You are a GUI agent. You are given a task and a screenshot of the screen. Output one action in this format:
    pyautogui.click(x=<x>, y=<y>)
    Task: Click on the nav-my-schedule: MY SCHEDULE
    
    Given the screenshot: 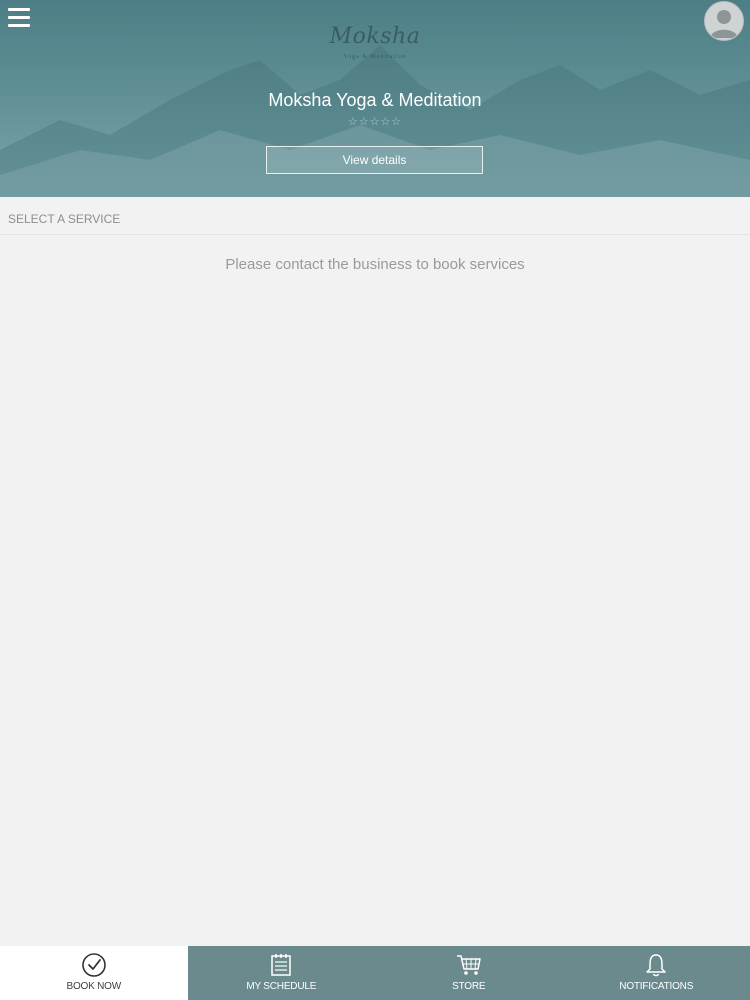 What is the action you would take?
    pyautogui.click(x=282, y=973)
    